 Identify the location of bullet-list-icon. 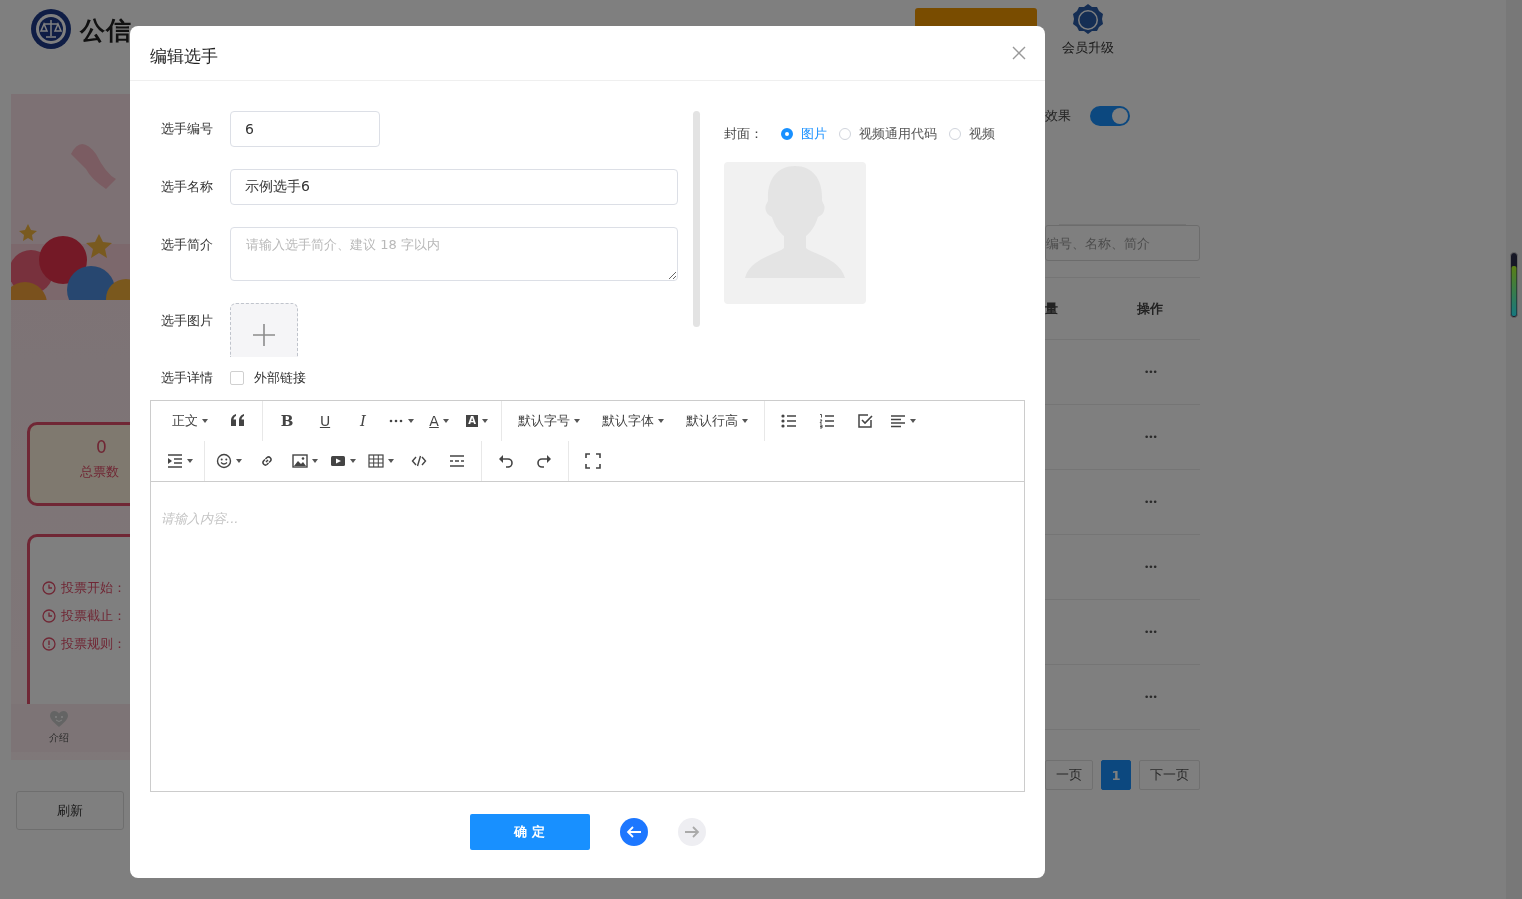
(789, 421).